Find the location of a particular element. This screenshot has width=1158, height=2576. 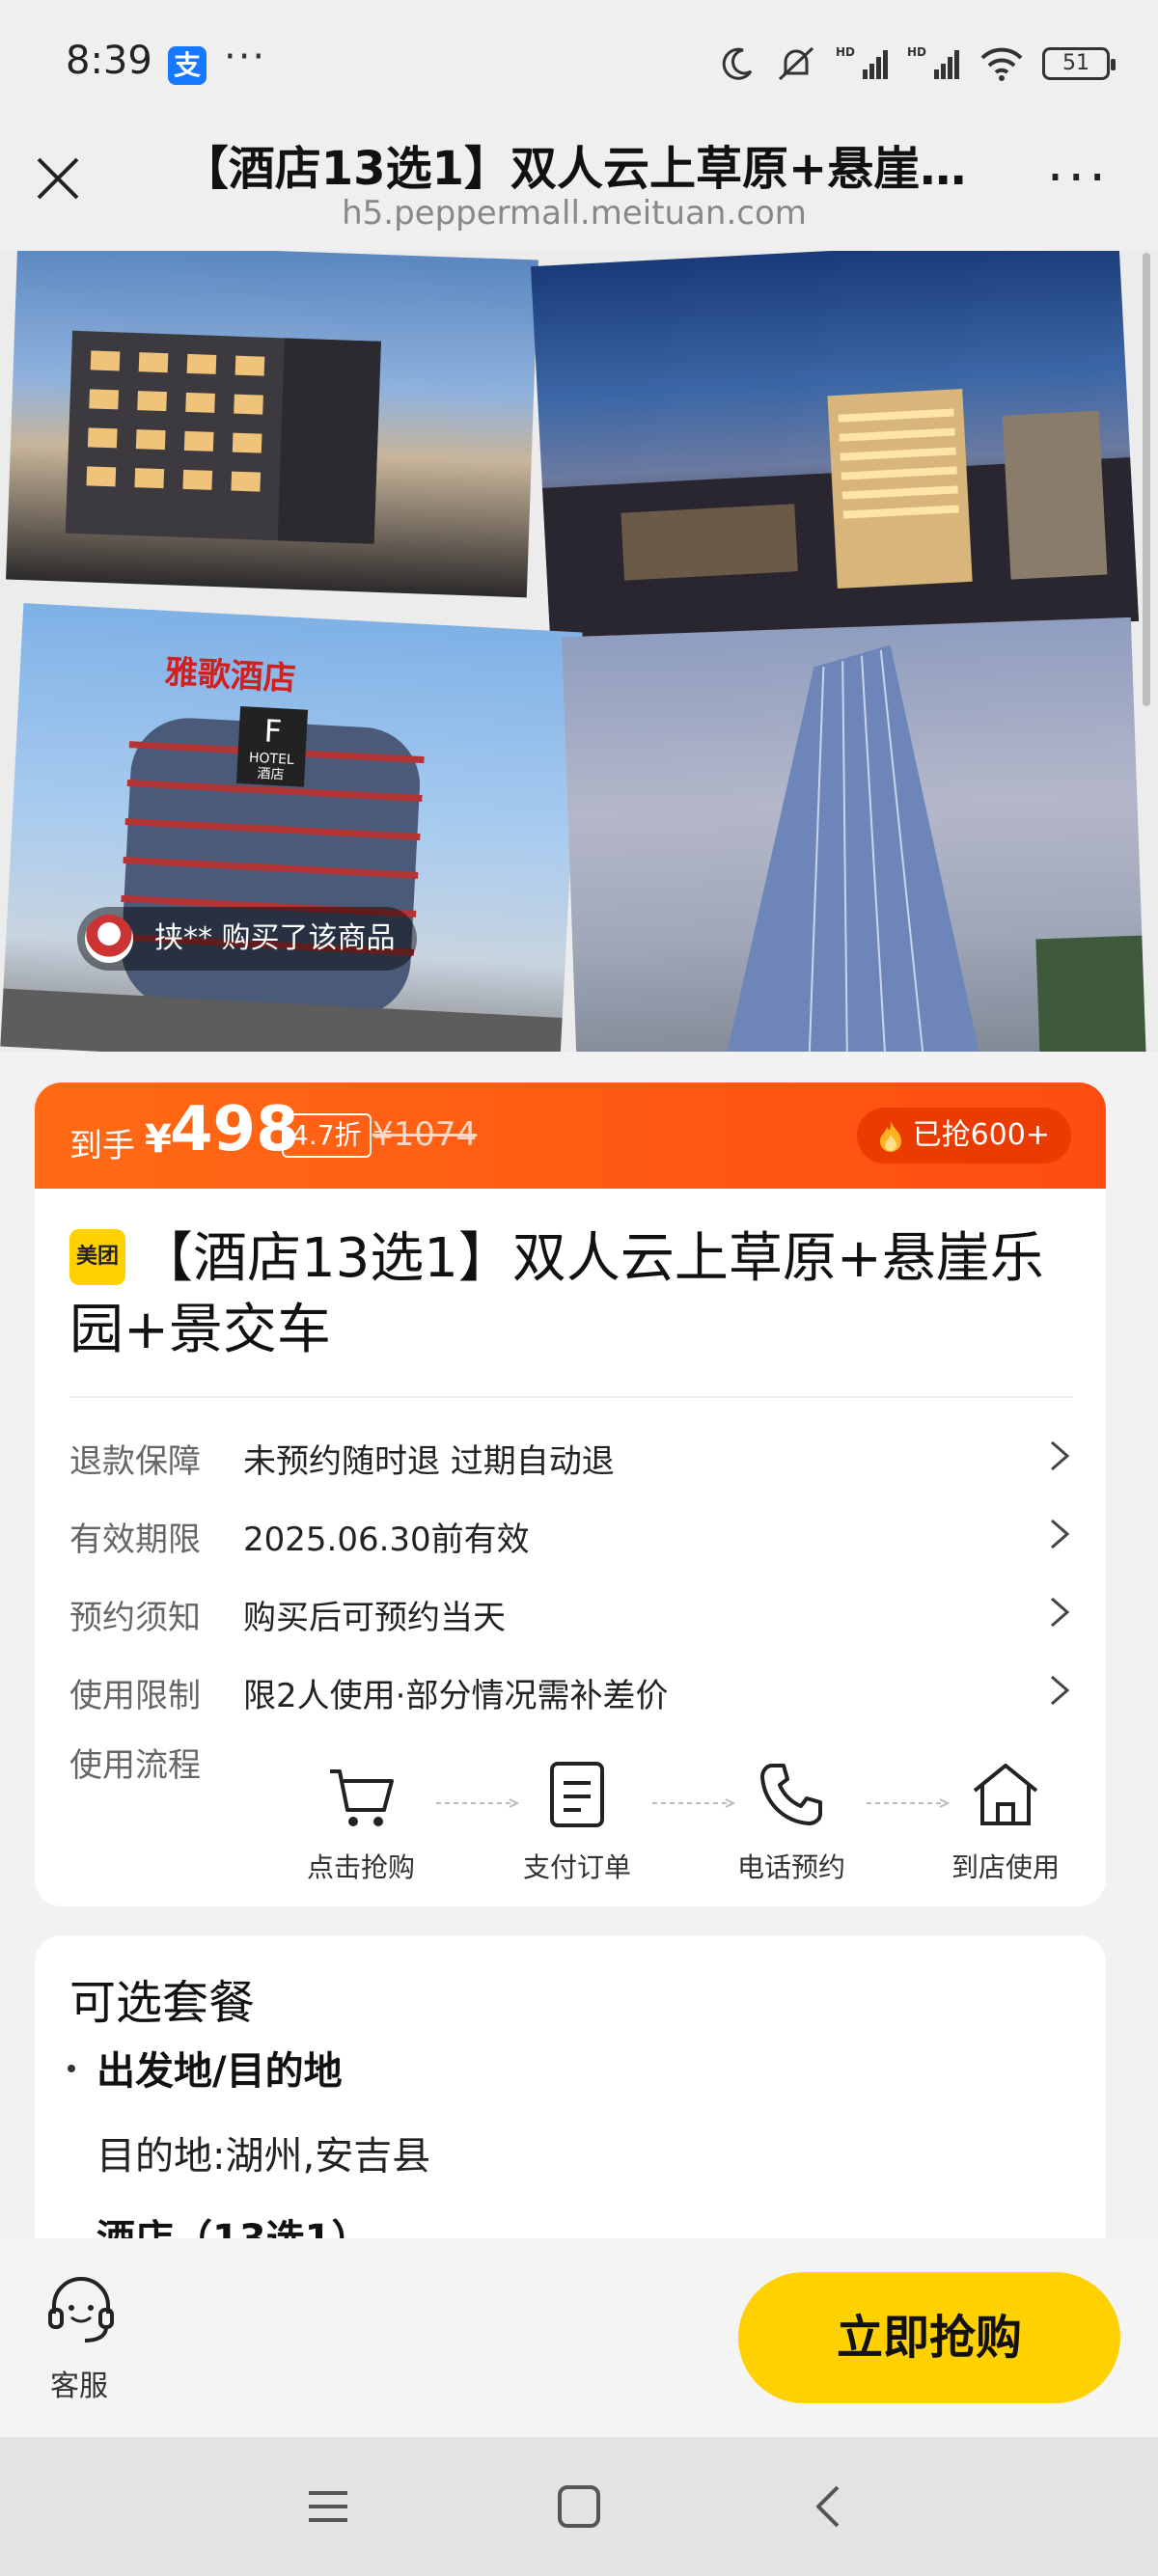

back-icon is located at coordinates (830, 2507).